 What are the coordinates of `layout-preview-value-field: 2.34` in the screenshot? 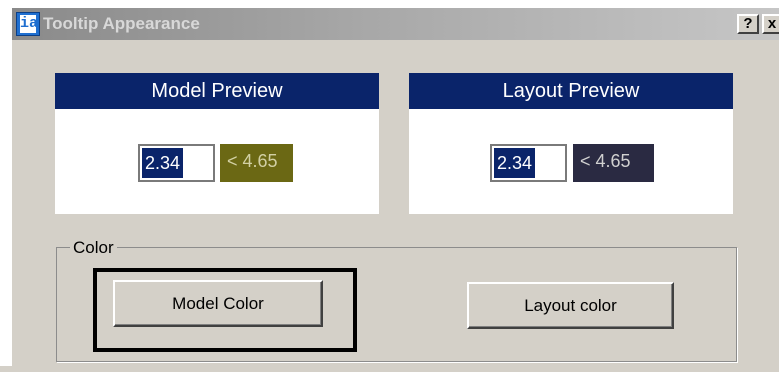 It's located at (528, 163).